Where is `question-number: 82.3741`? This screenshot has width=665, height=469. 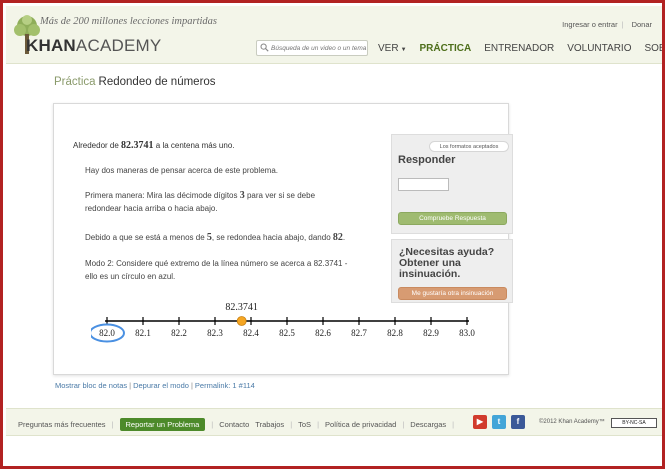 question-number: 82.3741 is located at coordinates (137, 145).